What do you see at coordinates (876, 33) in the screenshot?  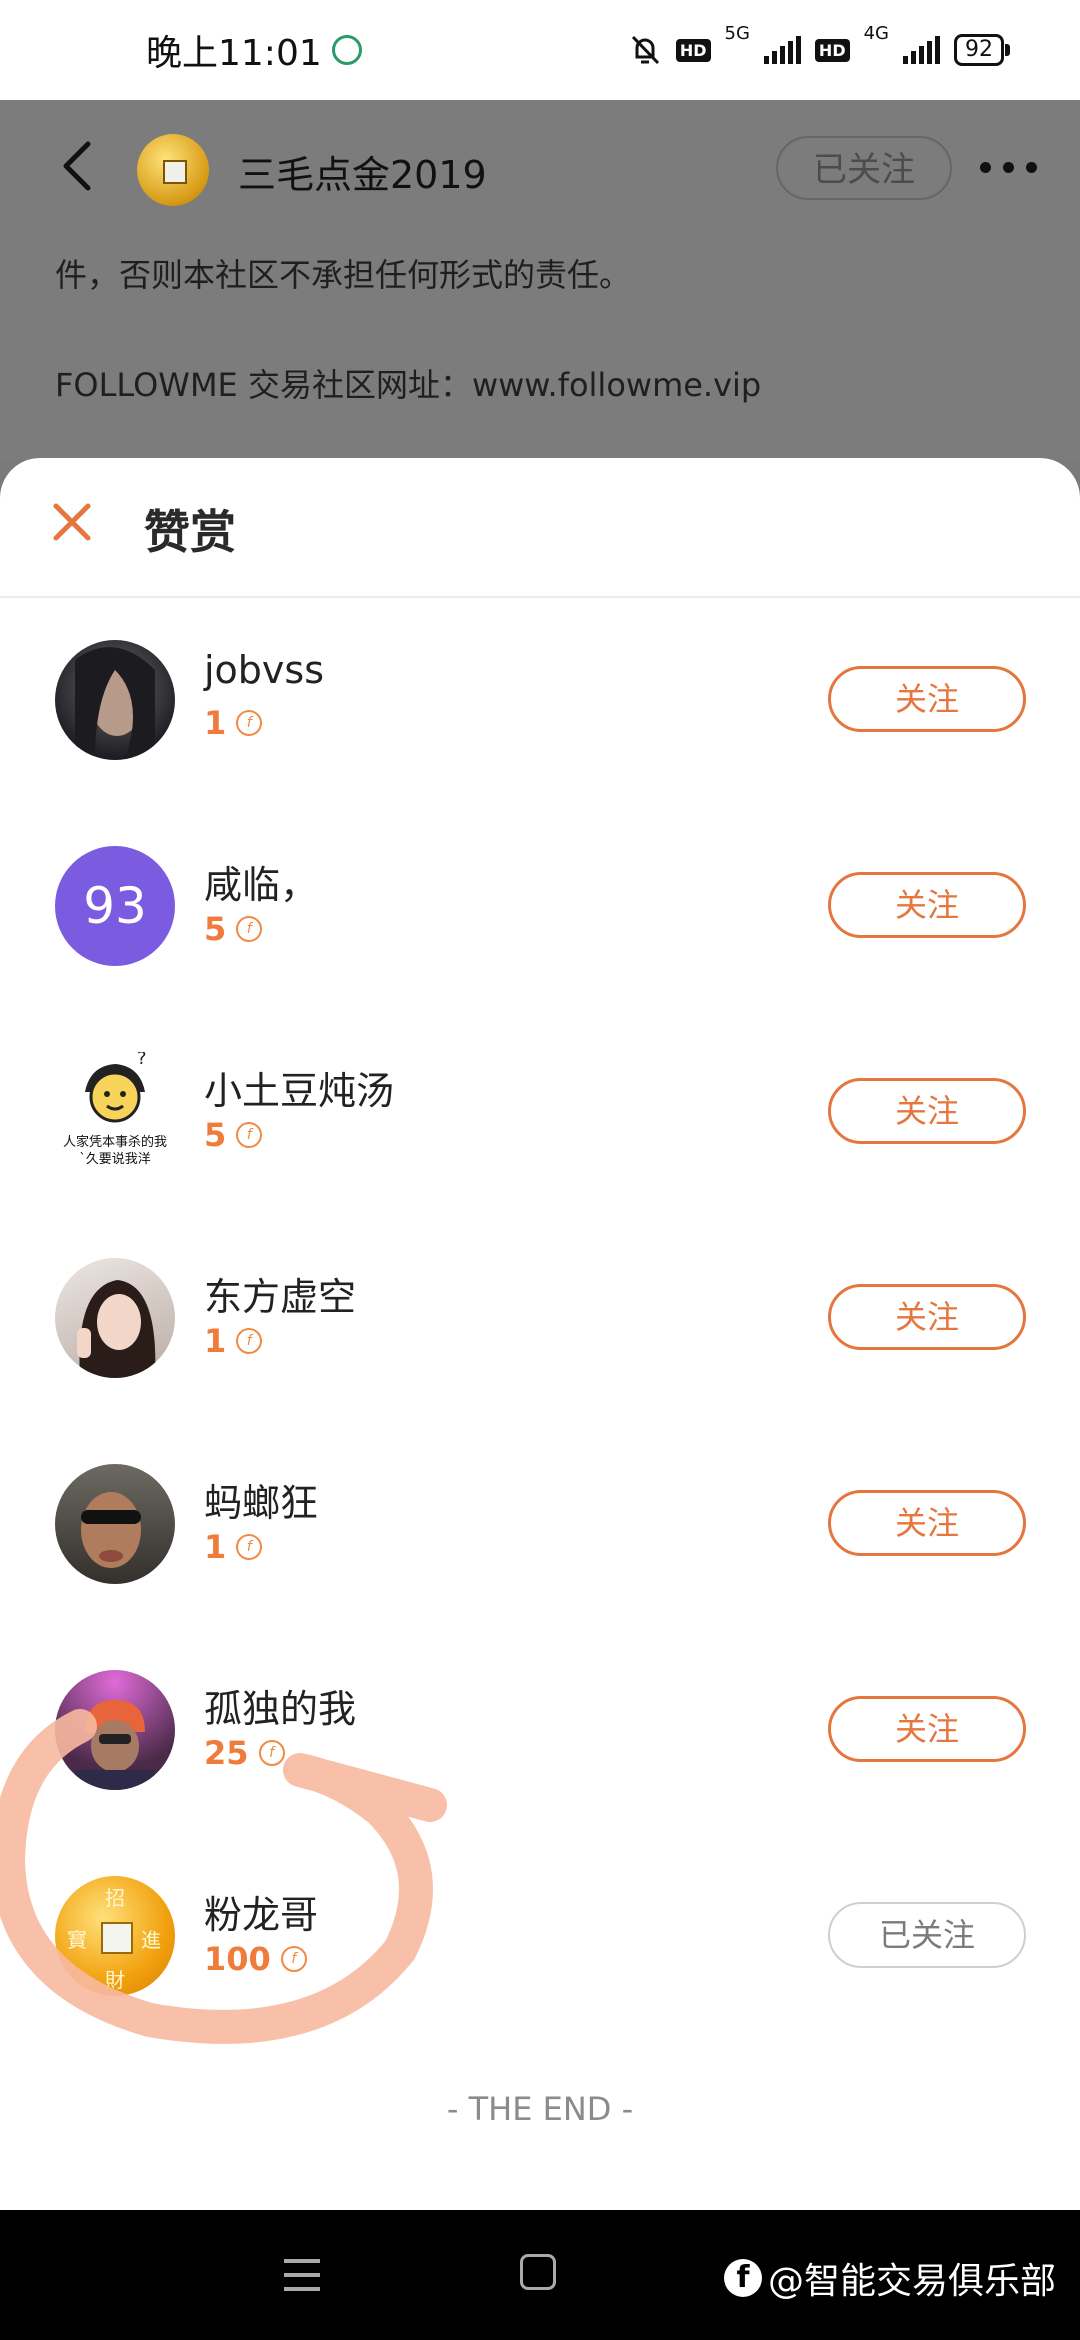 I see `network-4g-label: 4G` at bounding box center [876, 33].